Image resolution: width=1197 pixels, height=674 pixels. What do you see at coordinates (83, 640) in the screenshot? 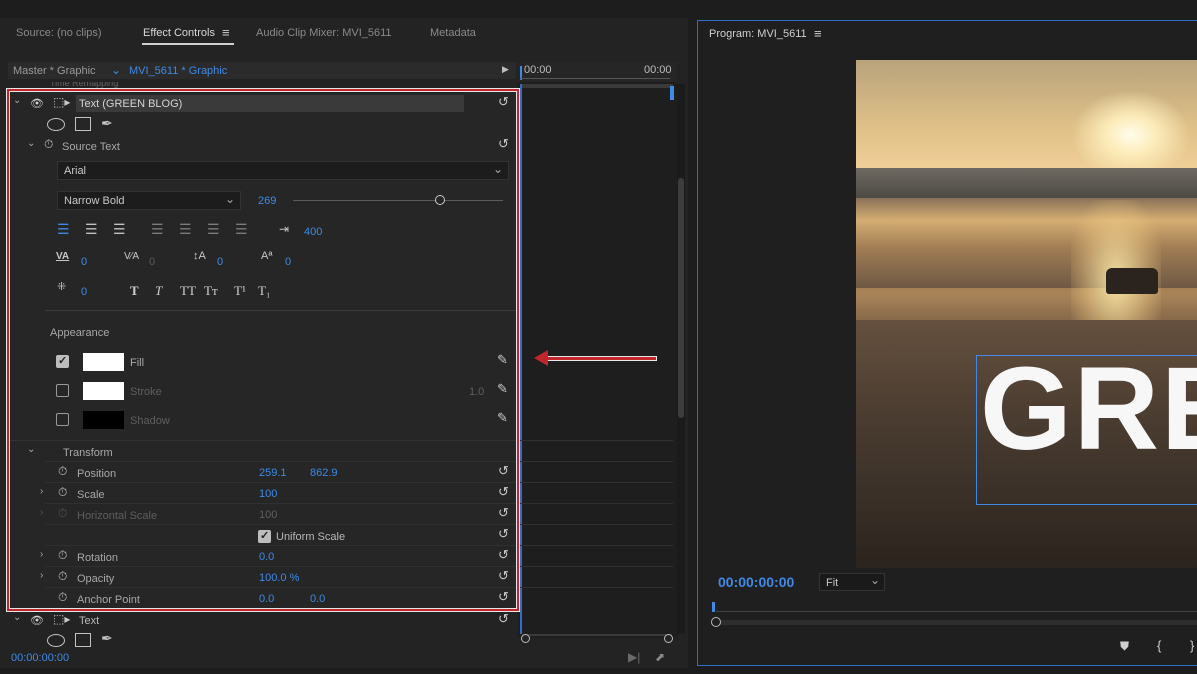
I see `rectangle-mask-icon` at bounding box center [83, 640].